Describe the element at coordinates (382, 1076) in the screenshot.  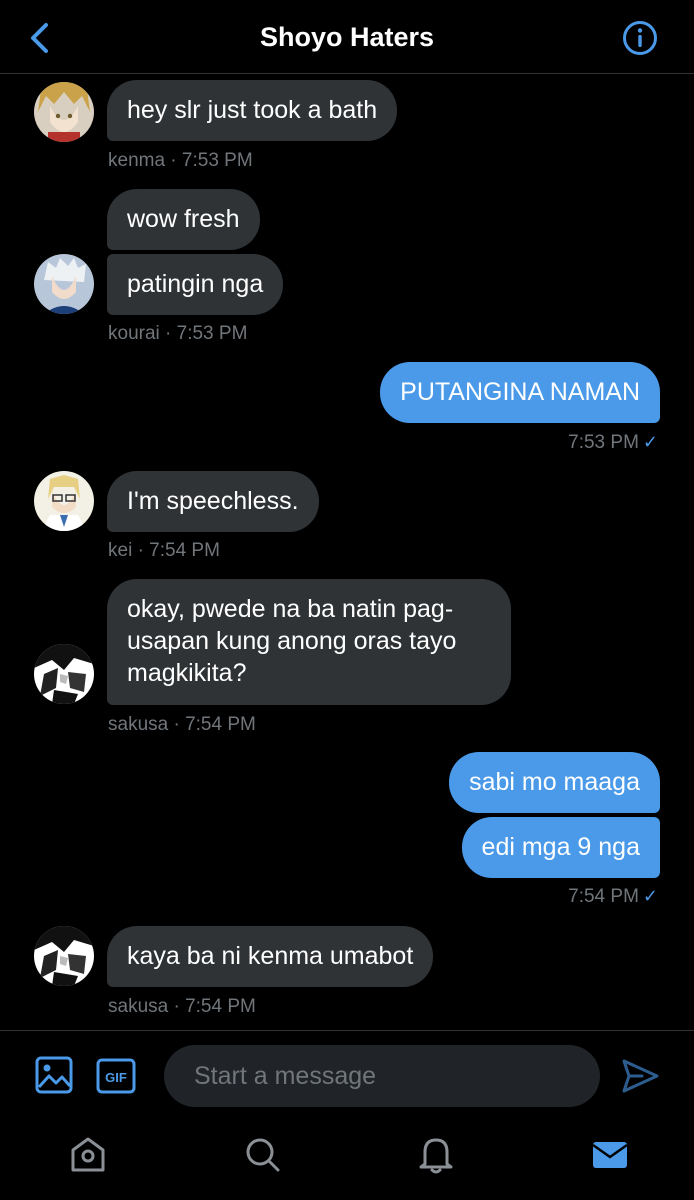
I see `message-input: Start a message` at that location.